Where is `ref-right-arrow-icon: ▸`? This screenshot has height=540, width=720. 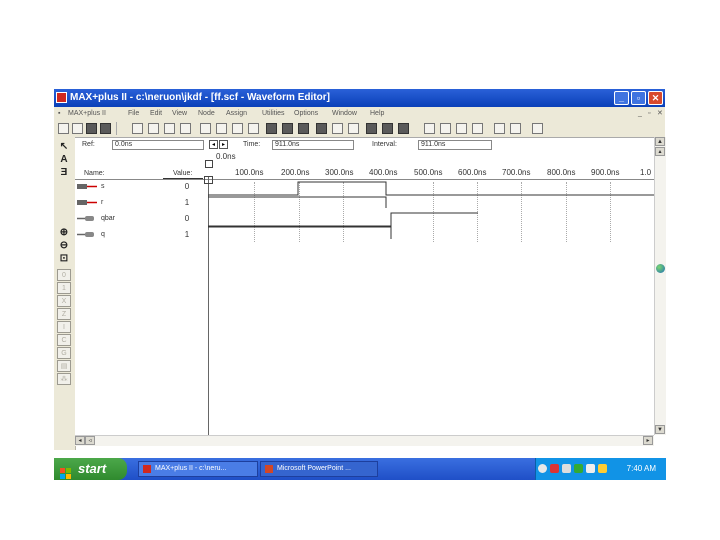 ref-right-arrow-icon: ▸ is located at coordinates (223, 144).